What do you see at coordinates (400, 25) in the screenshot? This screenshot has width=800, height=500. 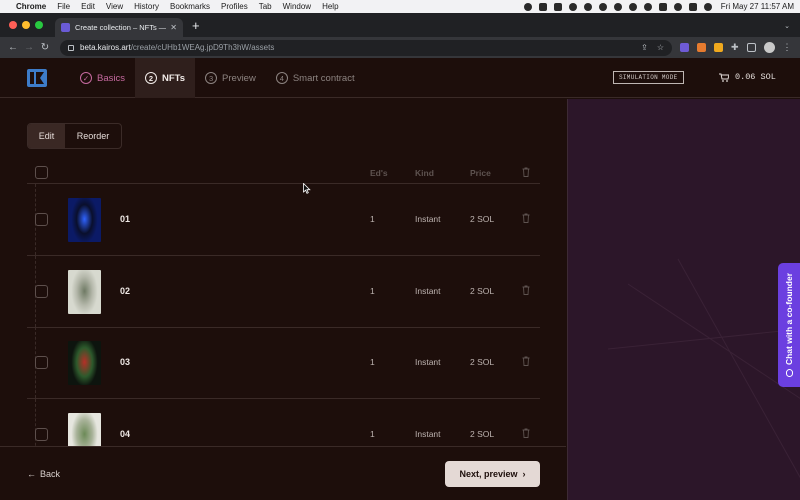 I see `browser-tab-strip: Create collection – NFTs — Kai ✕ + ⌄` at bounding box center [400, 25].